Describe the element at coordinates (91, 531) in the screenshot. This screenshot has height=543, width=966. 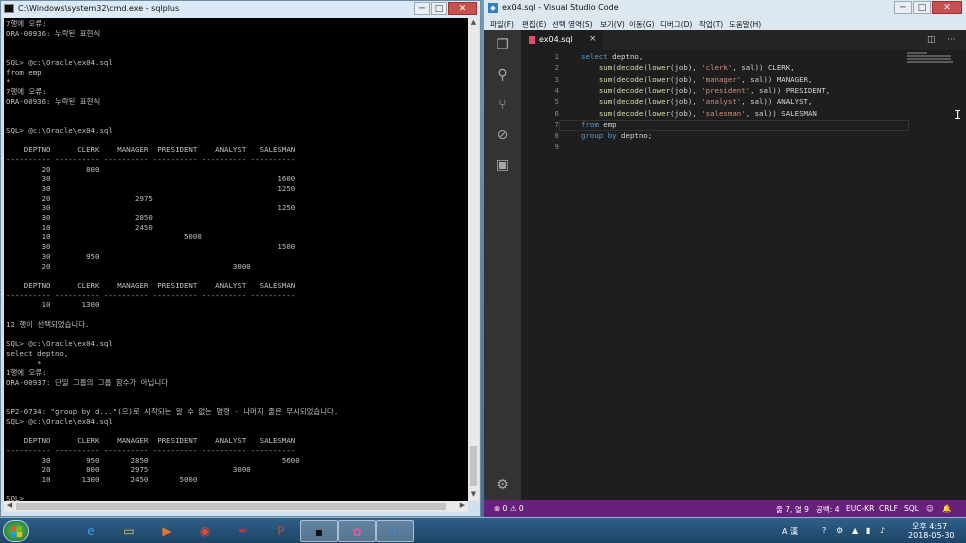
I see `internet-explorer-icon: e` at that location.